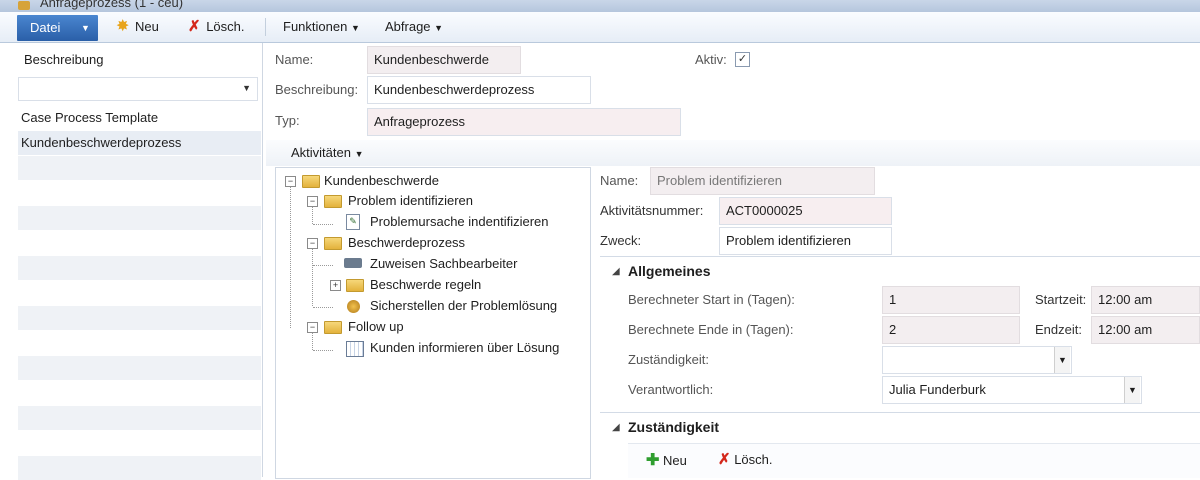 This screenshot has height=480, width=1200. Describe the element at coordinates (673, 427) in the screenshot. I see `zustaendigkeit-header: Zuständigkeit` at that location.